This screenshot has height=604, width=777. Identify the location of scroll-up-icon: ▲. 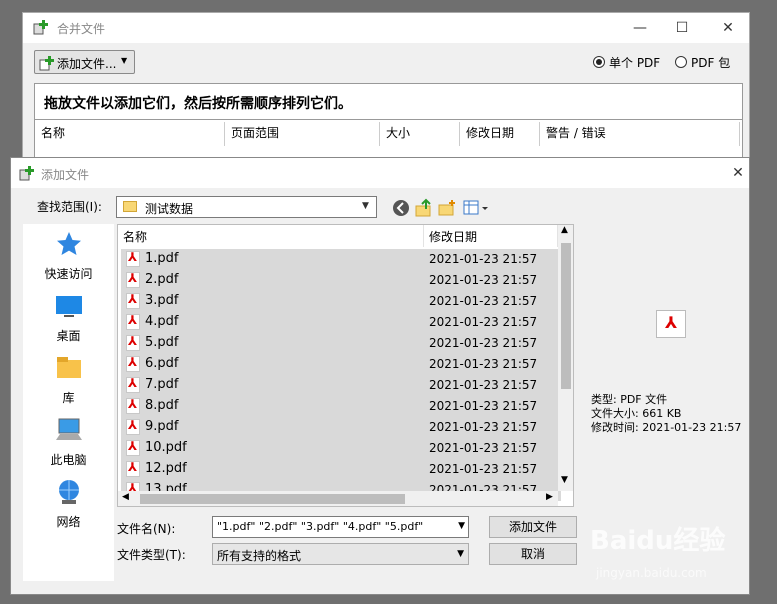
(564, 230).